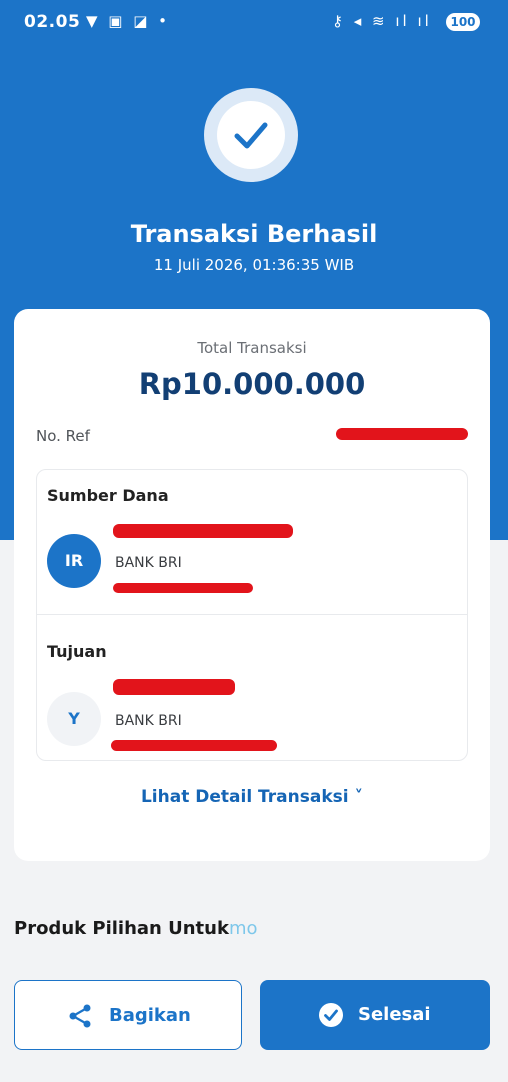  What do you see at coordinates (148, 563) in the screenshot?
I see `source-bank: BANK BRI` at bounding box center [148, 563].